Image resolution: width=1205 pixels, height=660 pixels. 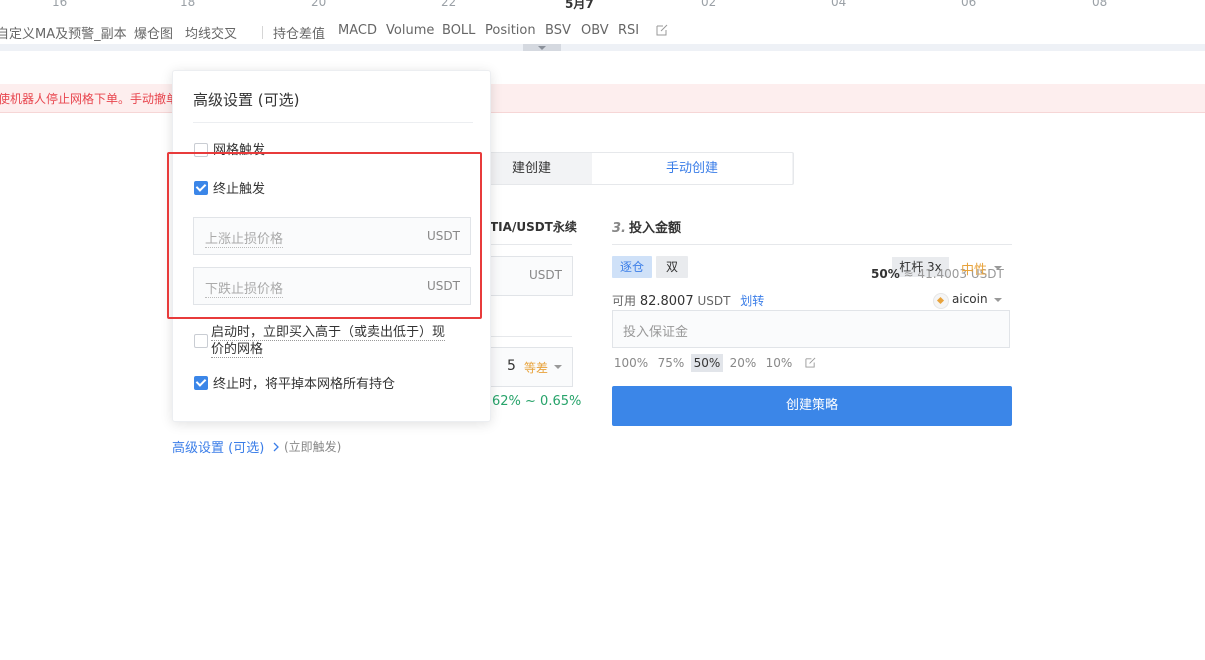 I want to click on grid-count-value: 5, so click(x=511, y=366).